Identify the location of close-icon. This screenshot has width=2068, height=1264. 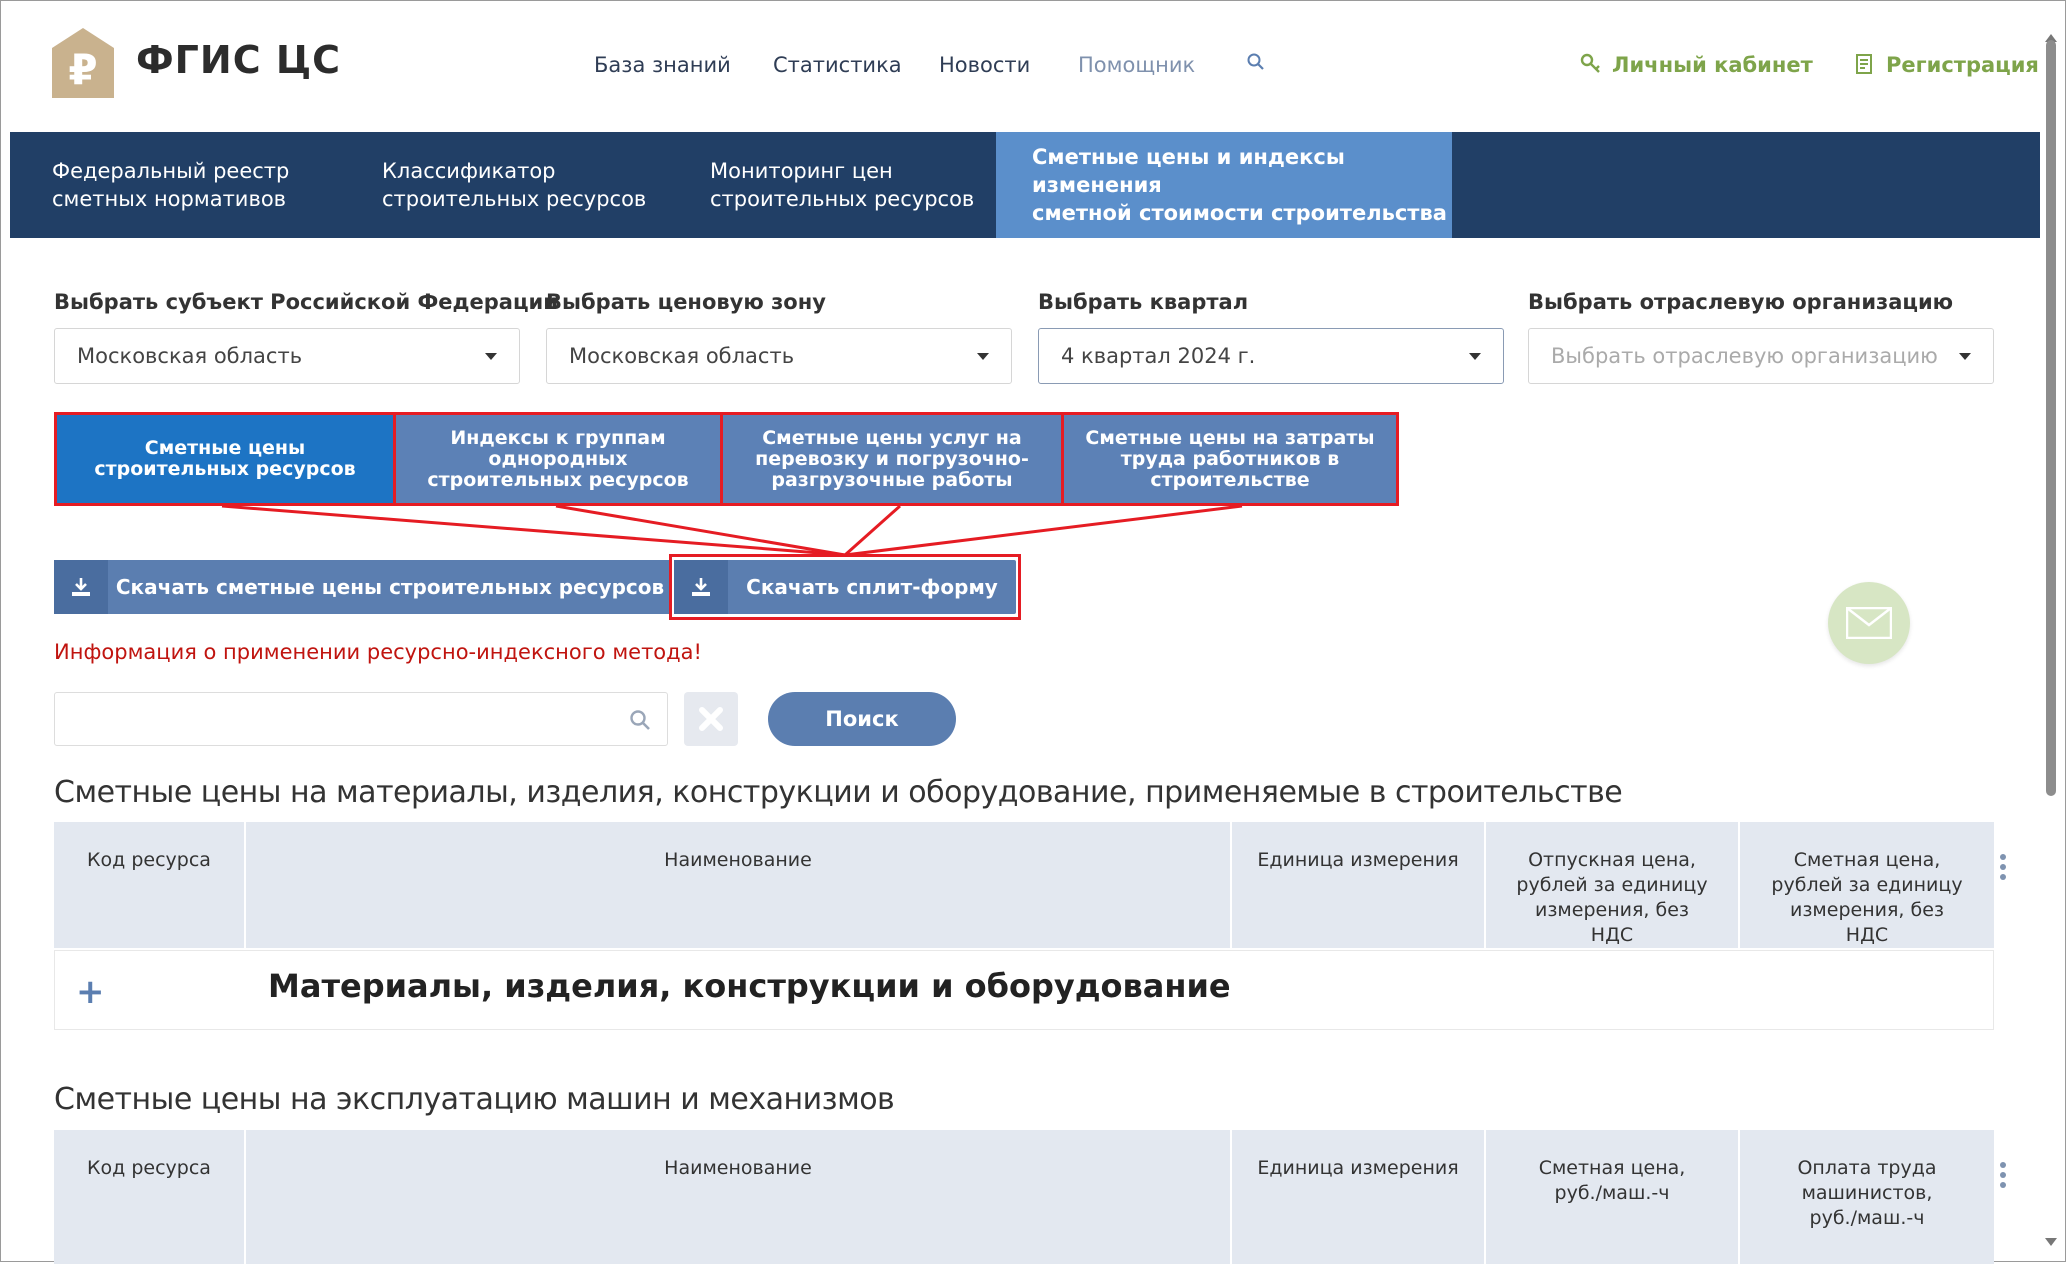
(711, 719).